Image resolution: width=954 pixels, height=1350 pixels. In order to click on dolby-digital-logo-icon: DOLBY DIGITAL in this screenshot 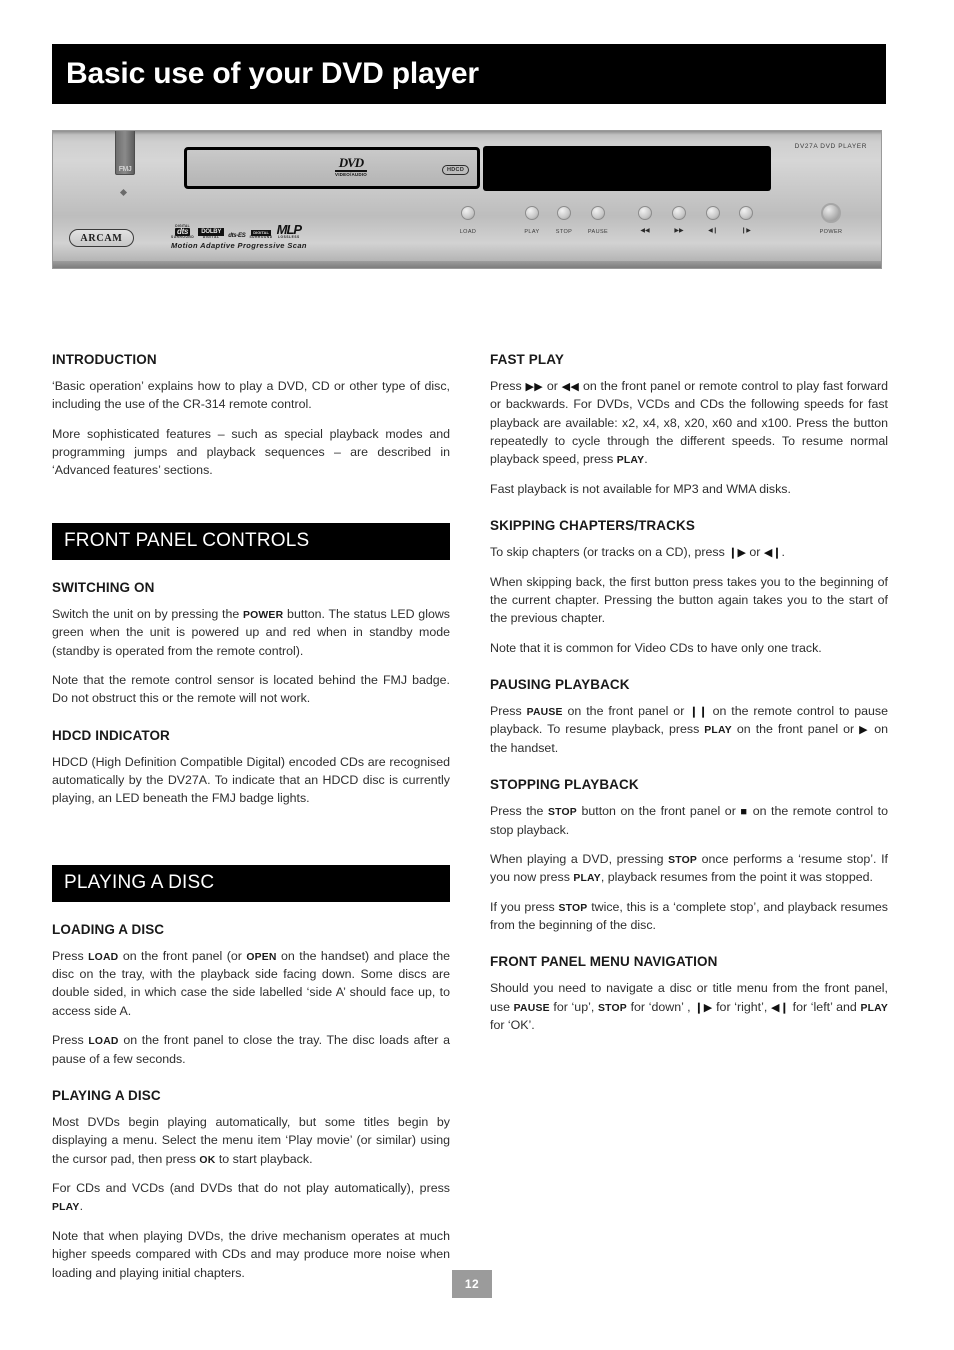, I will do `click(211, 233)`.